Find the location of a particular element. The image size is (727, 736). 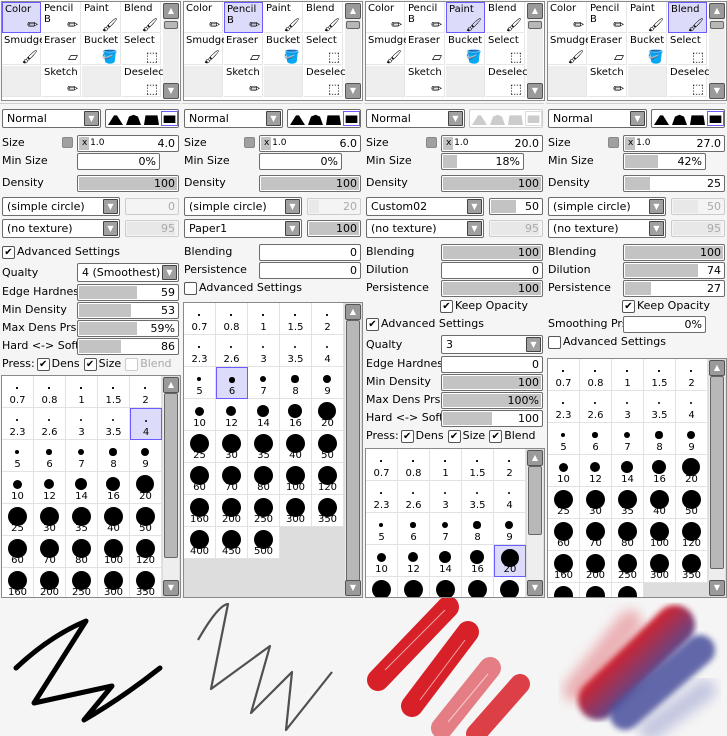

brush-size-preset: 5 is located at coordinates (382, 529).